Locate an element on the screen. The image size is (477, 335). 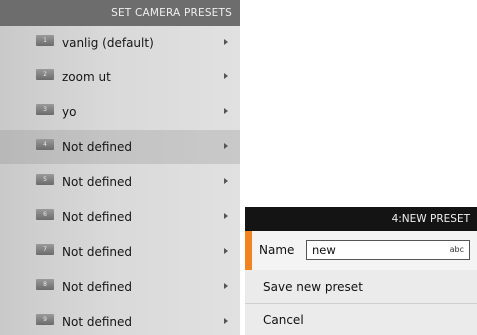
preset-number-icon: 3 is located at coordinates (45, 109).